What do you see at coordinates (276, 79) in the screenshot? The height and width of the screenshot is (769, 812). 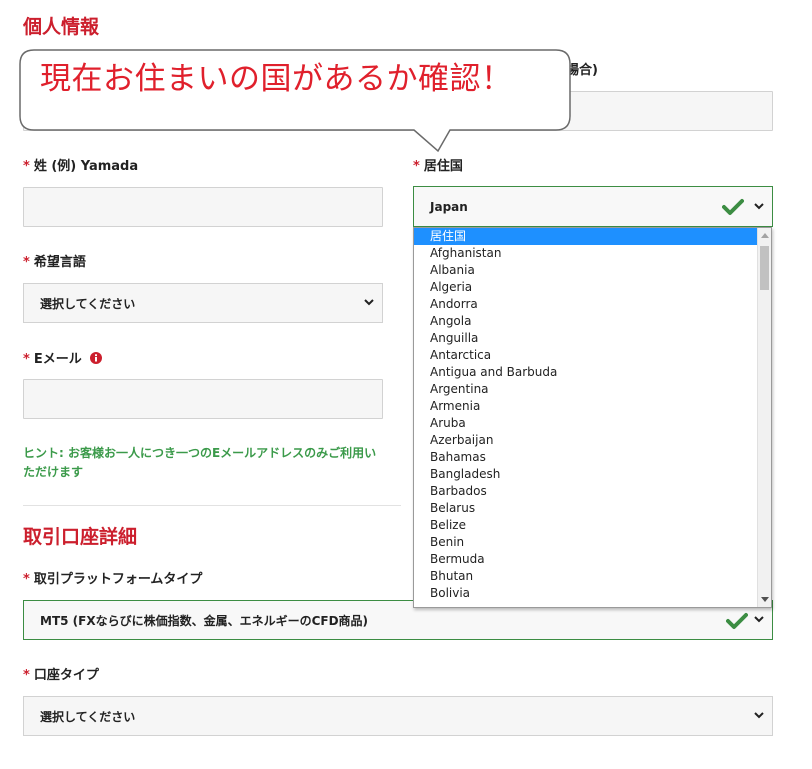 I see `callout-text: 現在お住まいの国があるか確認！` at bounding box center [276, 79].